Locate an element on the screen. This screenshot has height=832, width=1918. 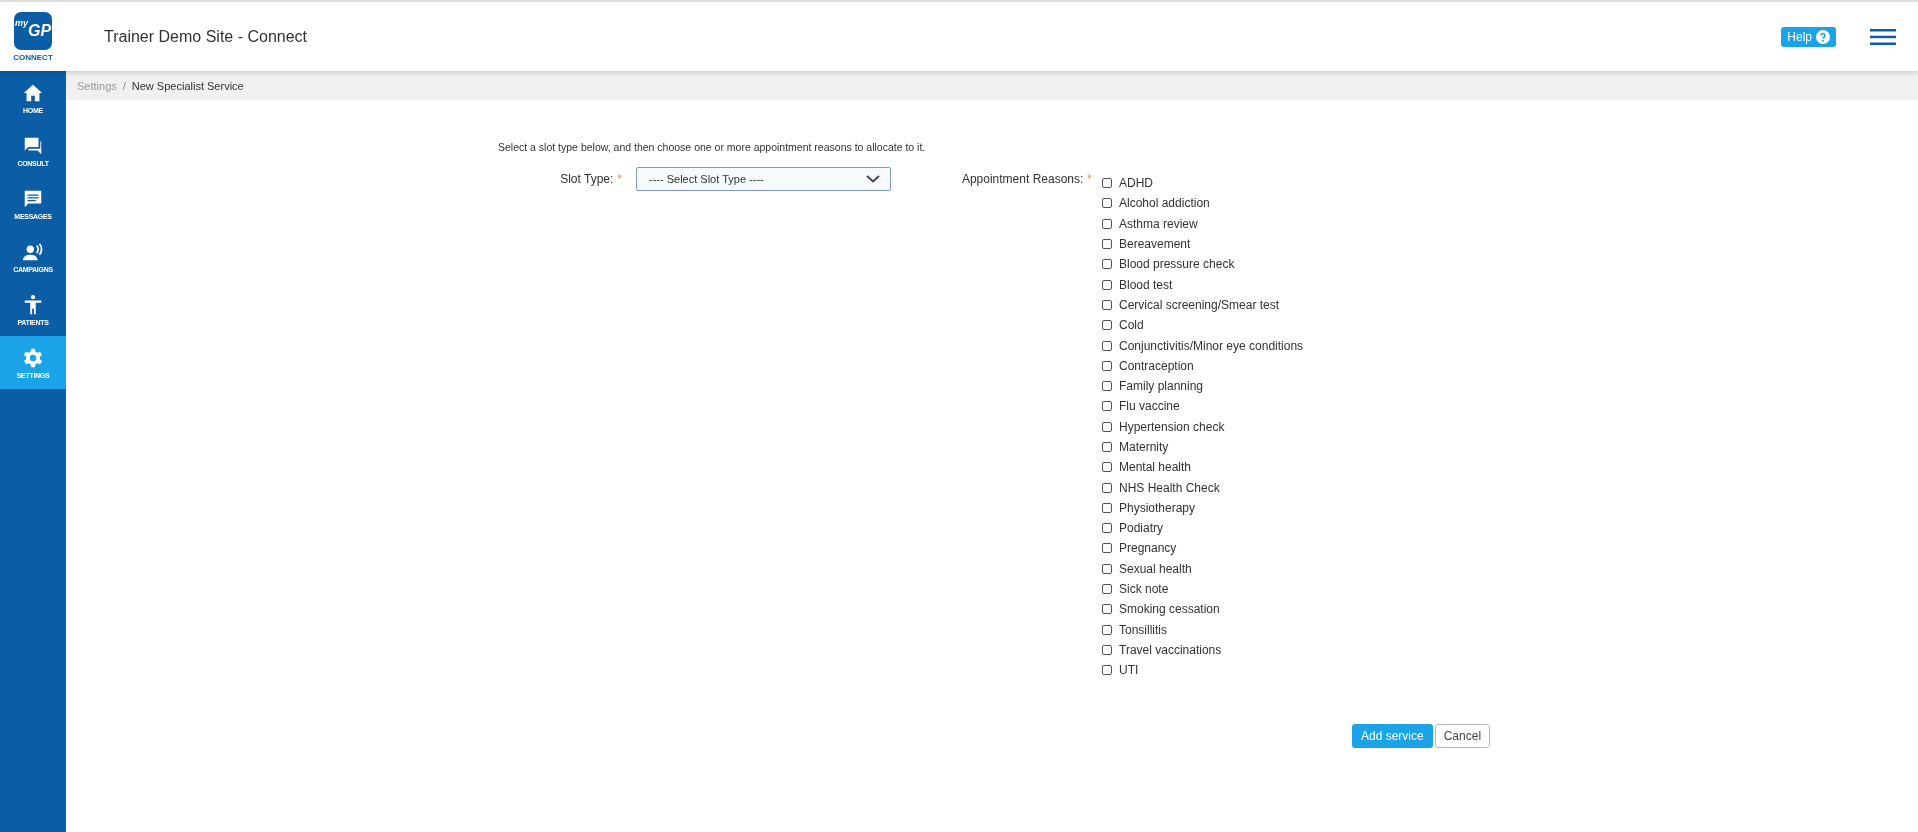
site-title: Trainer Demo Site - Connect is located at coordinates (206, 36).